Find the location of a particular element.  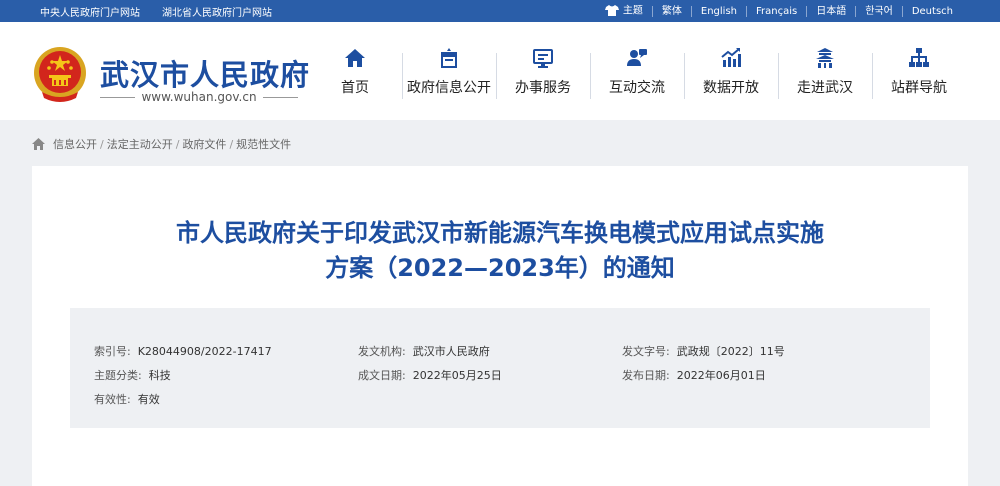

breadcrumb-home-icon is located at coordinates (38, 144).